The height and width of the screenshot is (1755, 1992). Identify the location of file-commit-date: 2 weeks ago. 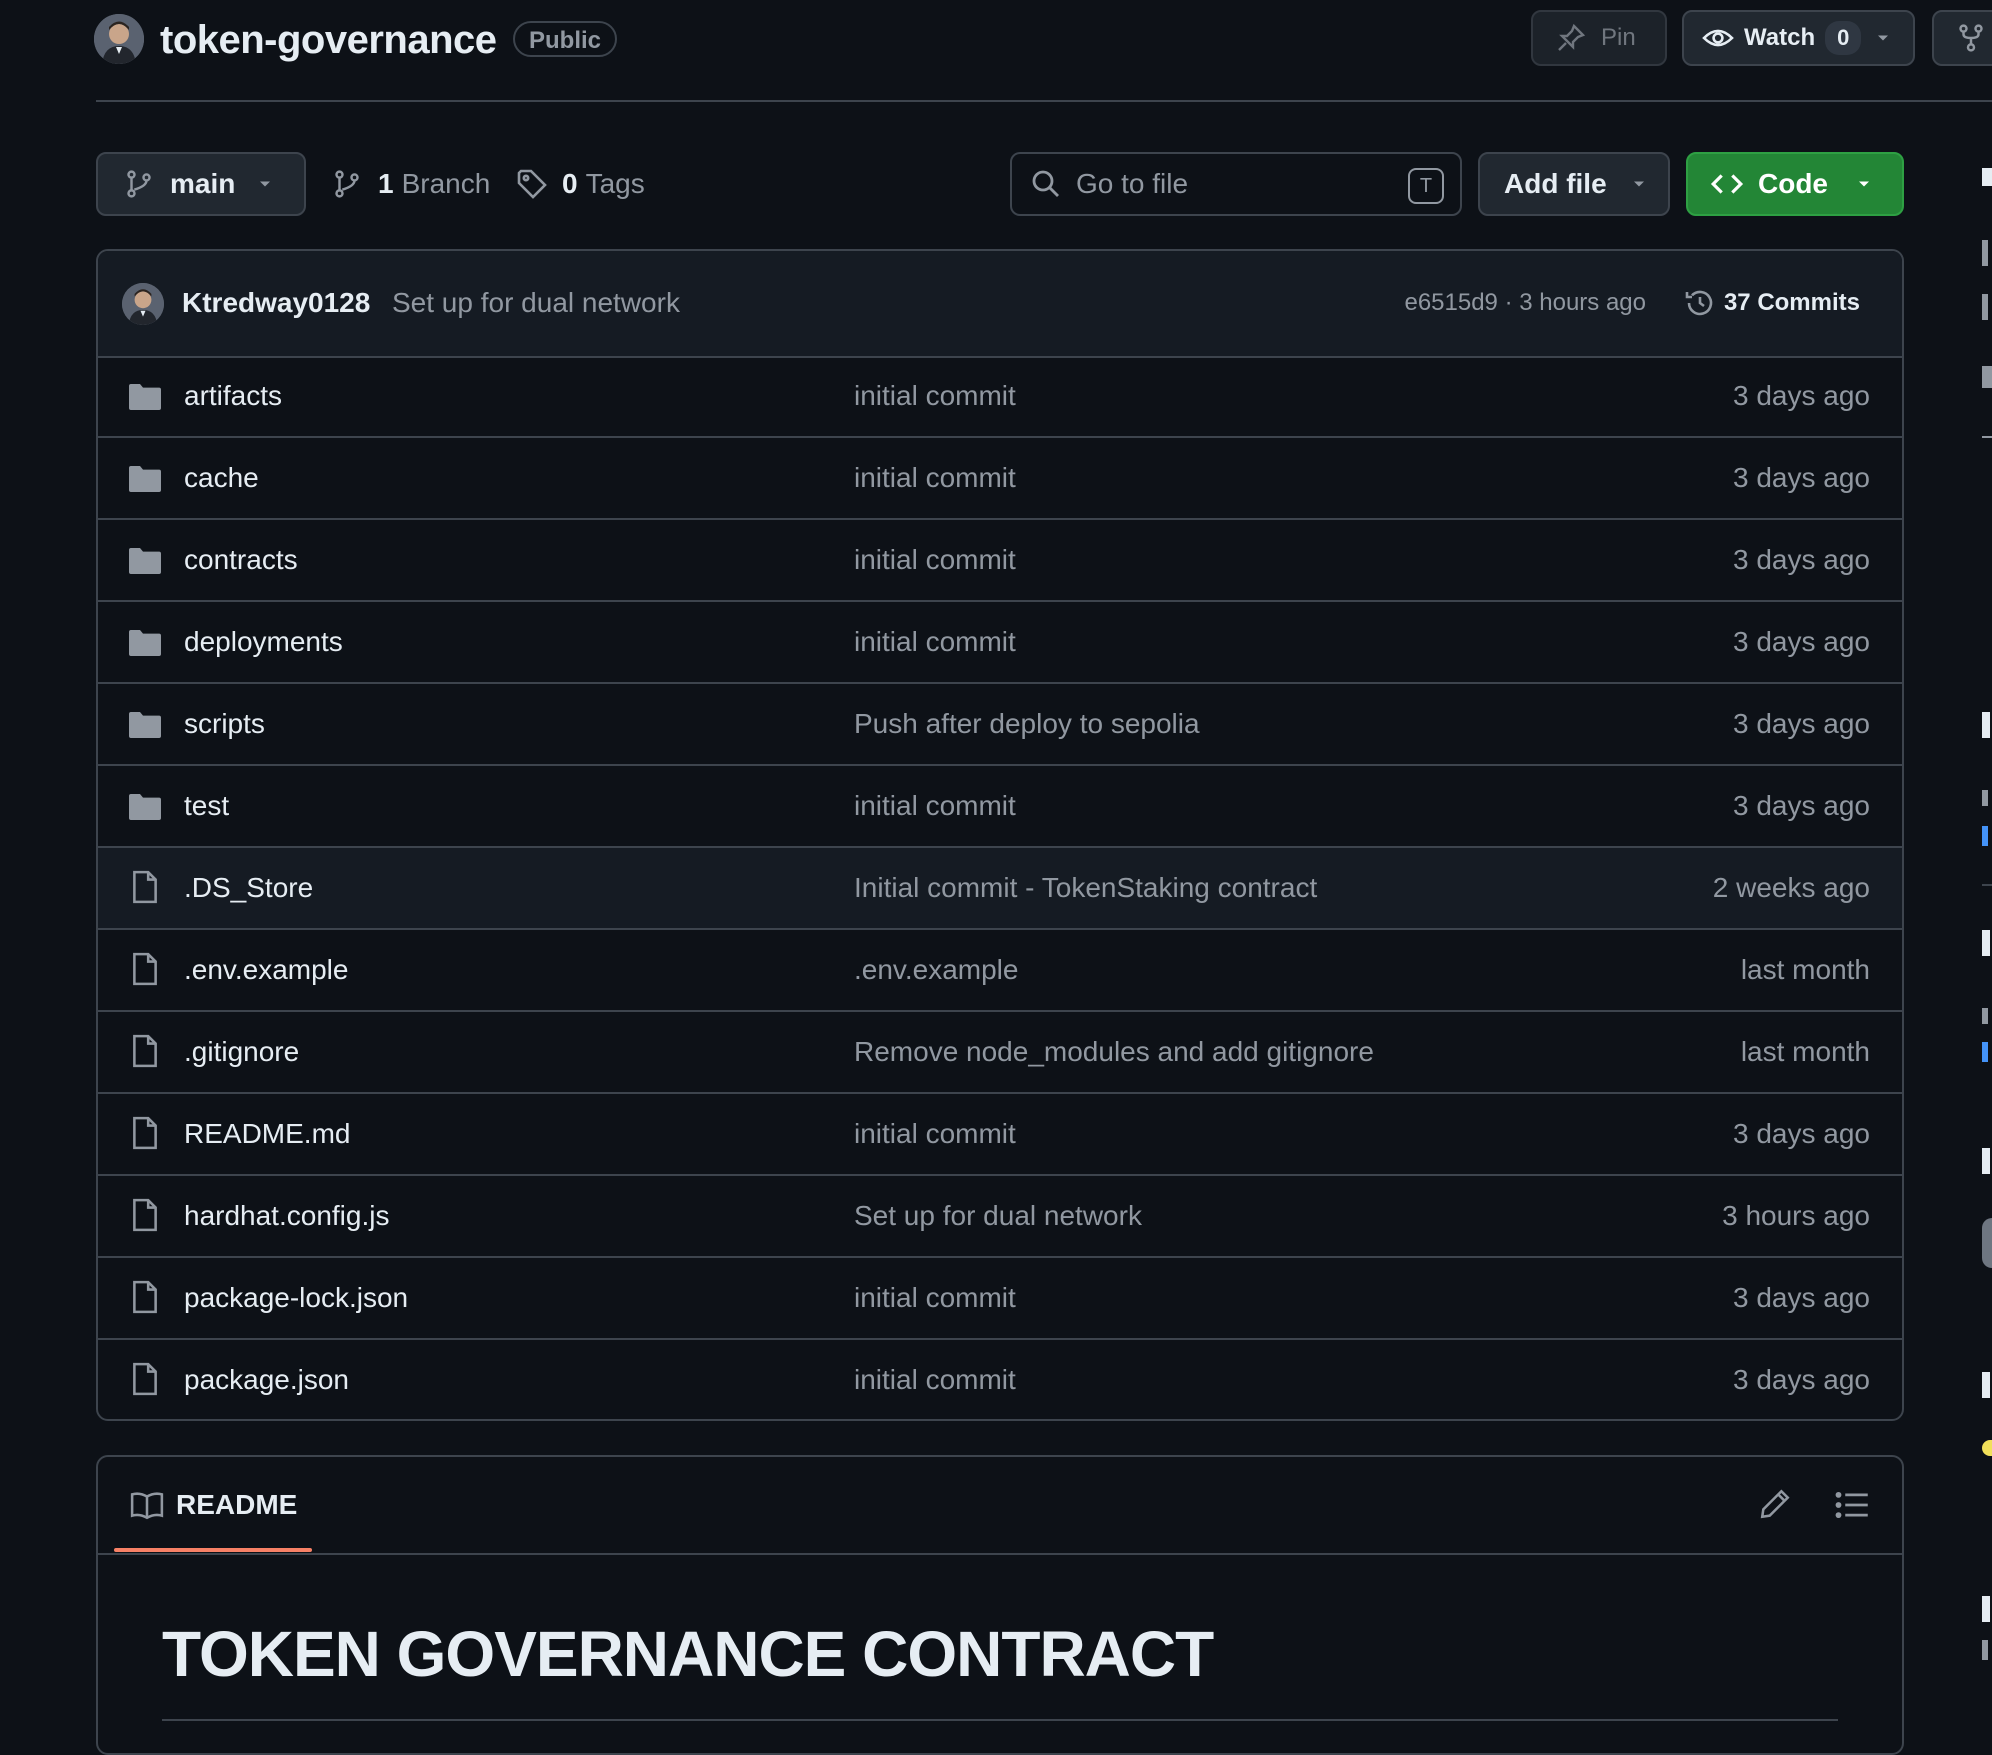
(1791, 887).